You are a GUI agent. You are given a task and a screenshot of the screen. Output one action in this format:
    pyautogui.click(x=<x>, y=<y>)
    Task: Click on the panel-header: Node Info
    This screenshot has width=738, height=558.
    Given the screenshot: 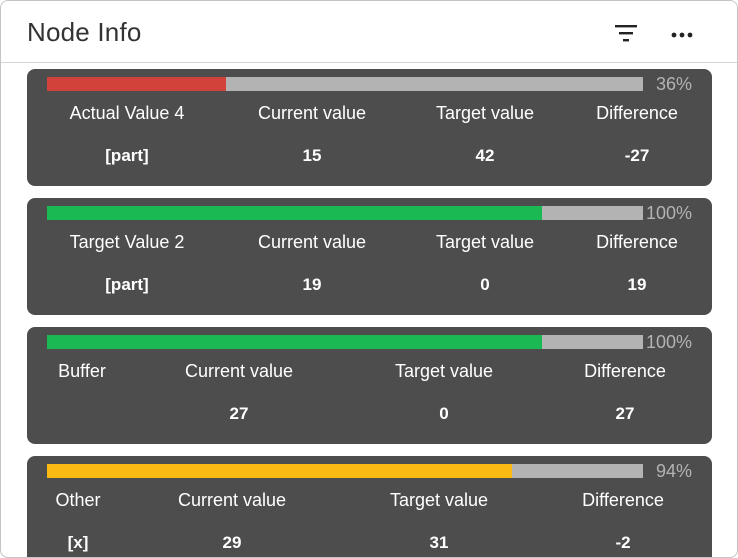 What is the action you would take?
    pyautogui.click(x=369, y=32)
    